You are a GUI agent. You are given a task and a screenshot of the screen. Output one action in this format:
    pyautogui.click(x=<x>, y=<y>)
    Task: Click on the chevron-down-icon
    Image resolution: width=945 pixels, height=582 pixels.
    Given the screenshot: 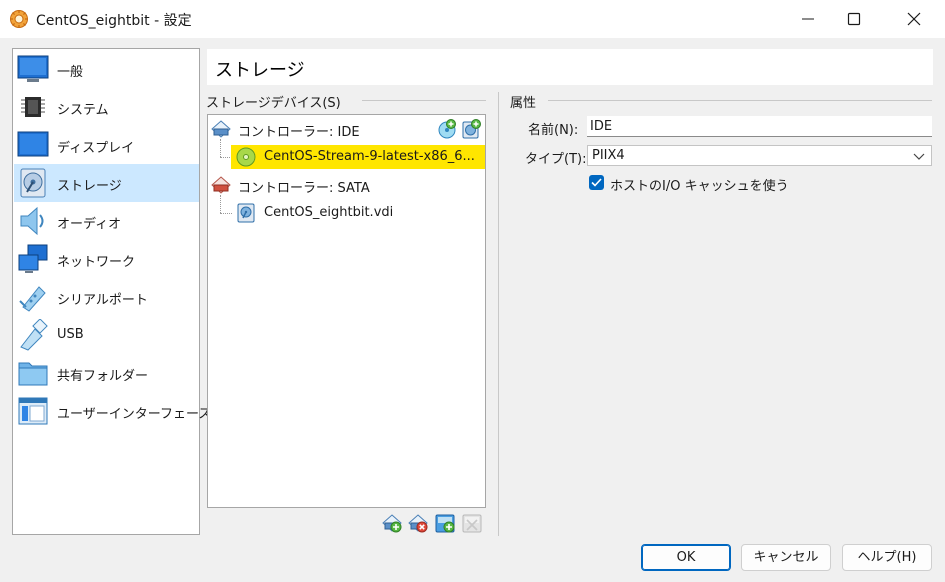 What is the action you would take?
    pyautogui.click(x=919, y=156)
    